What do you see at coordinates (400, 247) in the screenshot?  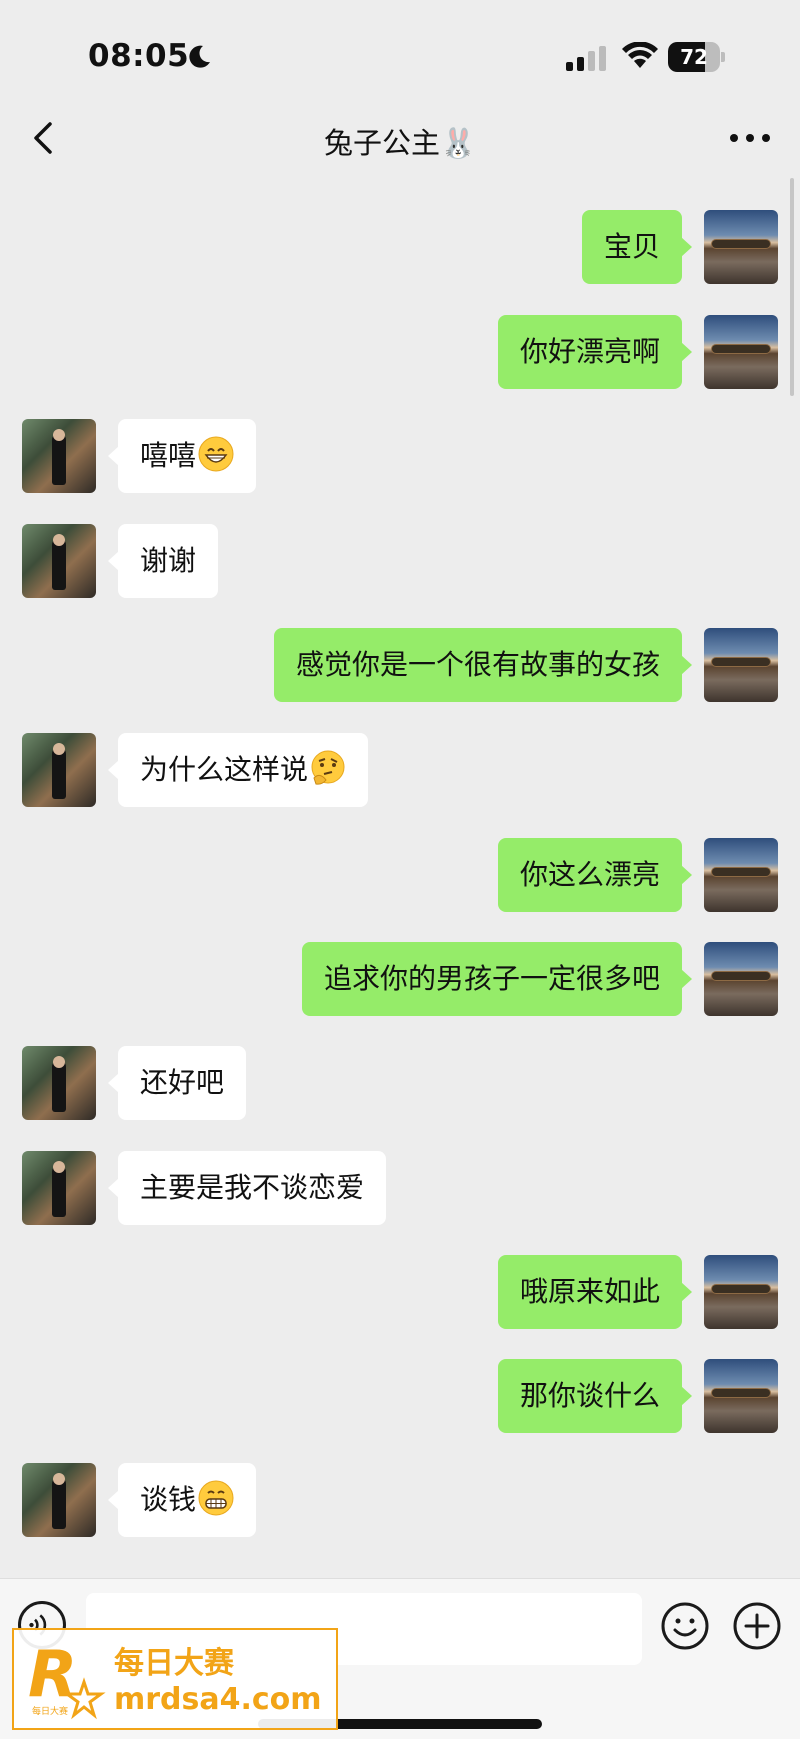 I see `message-row: 宝贝` at bounding box center [400, 247].